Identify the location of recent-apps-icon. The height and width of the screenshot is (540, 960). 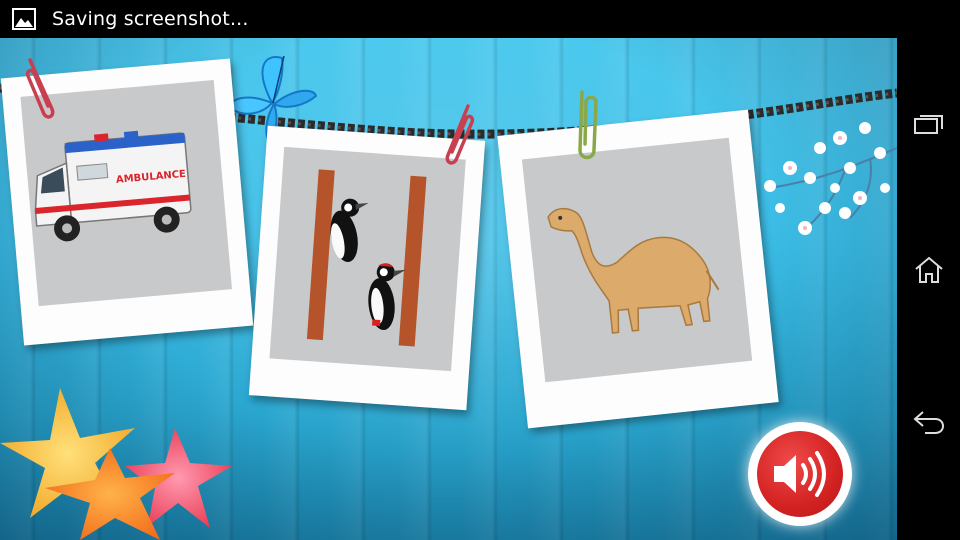
(928, 124).